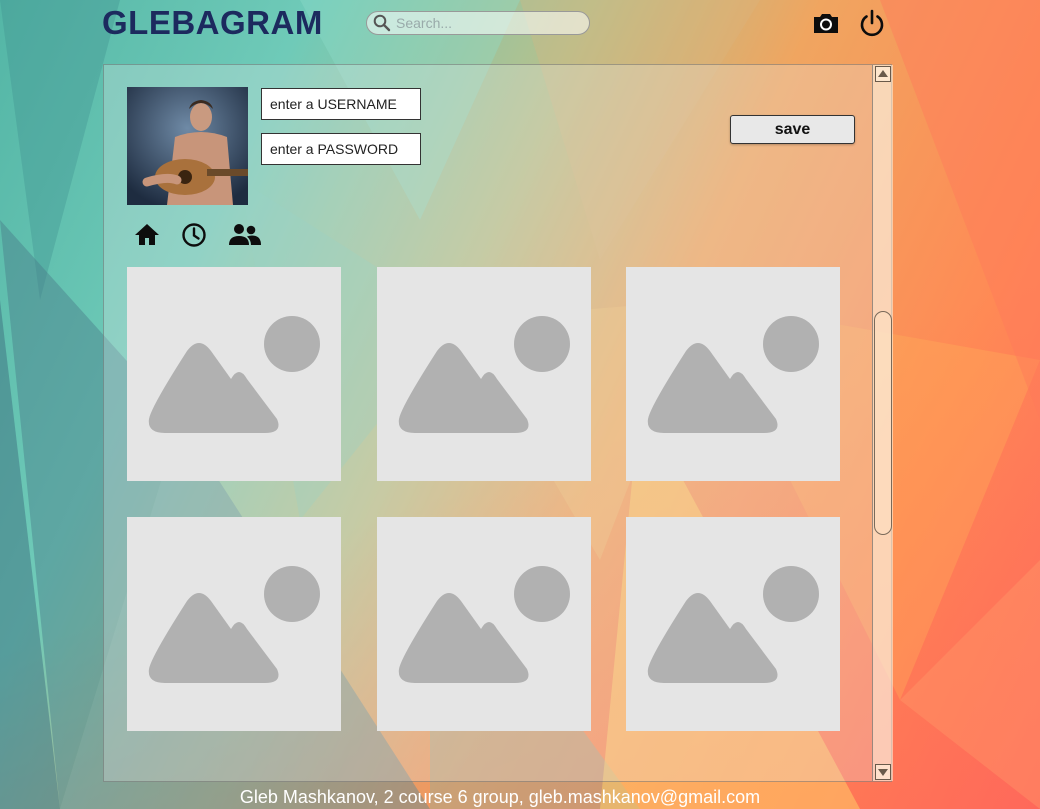 The width and height of the screenshot is (1040, 809). What do you see at coordinates (792, 129) in the screenshot?
I see `save-button: save` at bounding box center [792, 129].